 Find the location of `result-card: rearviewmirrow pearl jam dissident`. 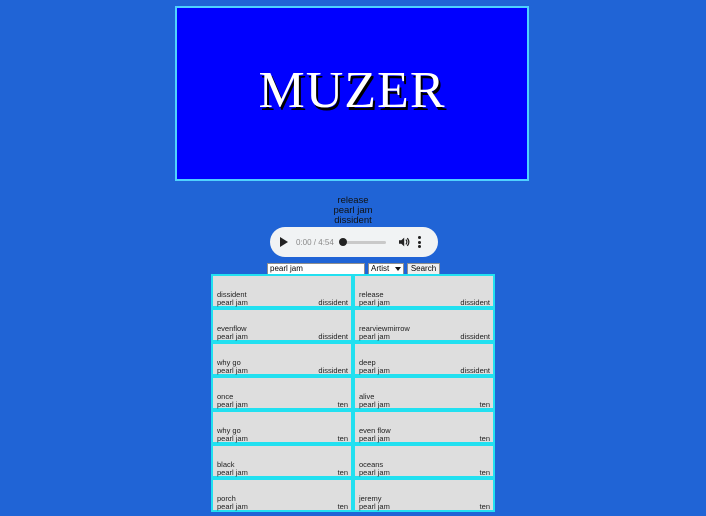

result-card: rearviewmirrow pearl jam dissident is located at coordinates (424, 325).